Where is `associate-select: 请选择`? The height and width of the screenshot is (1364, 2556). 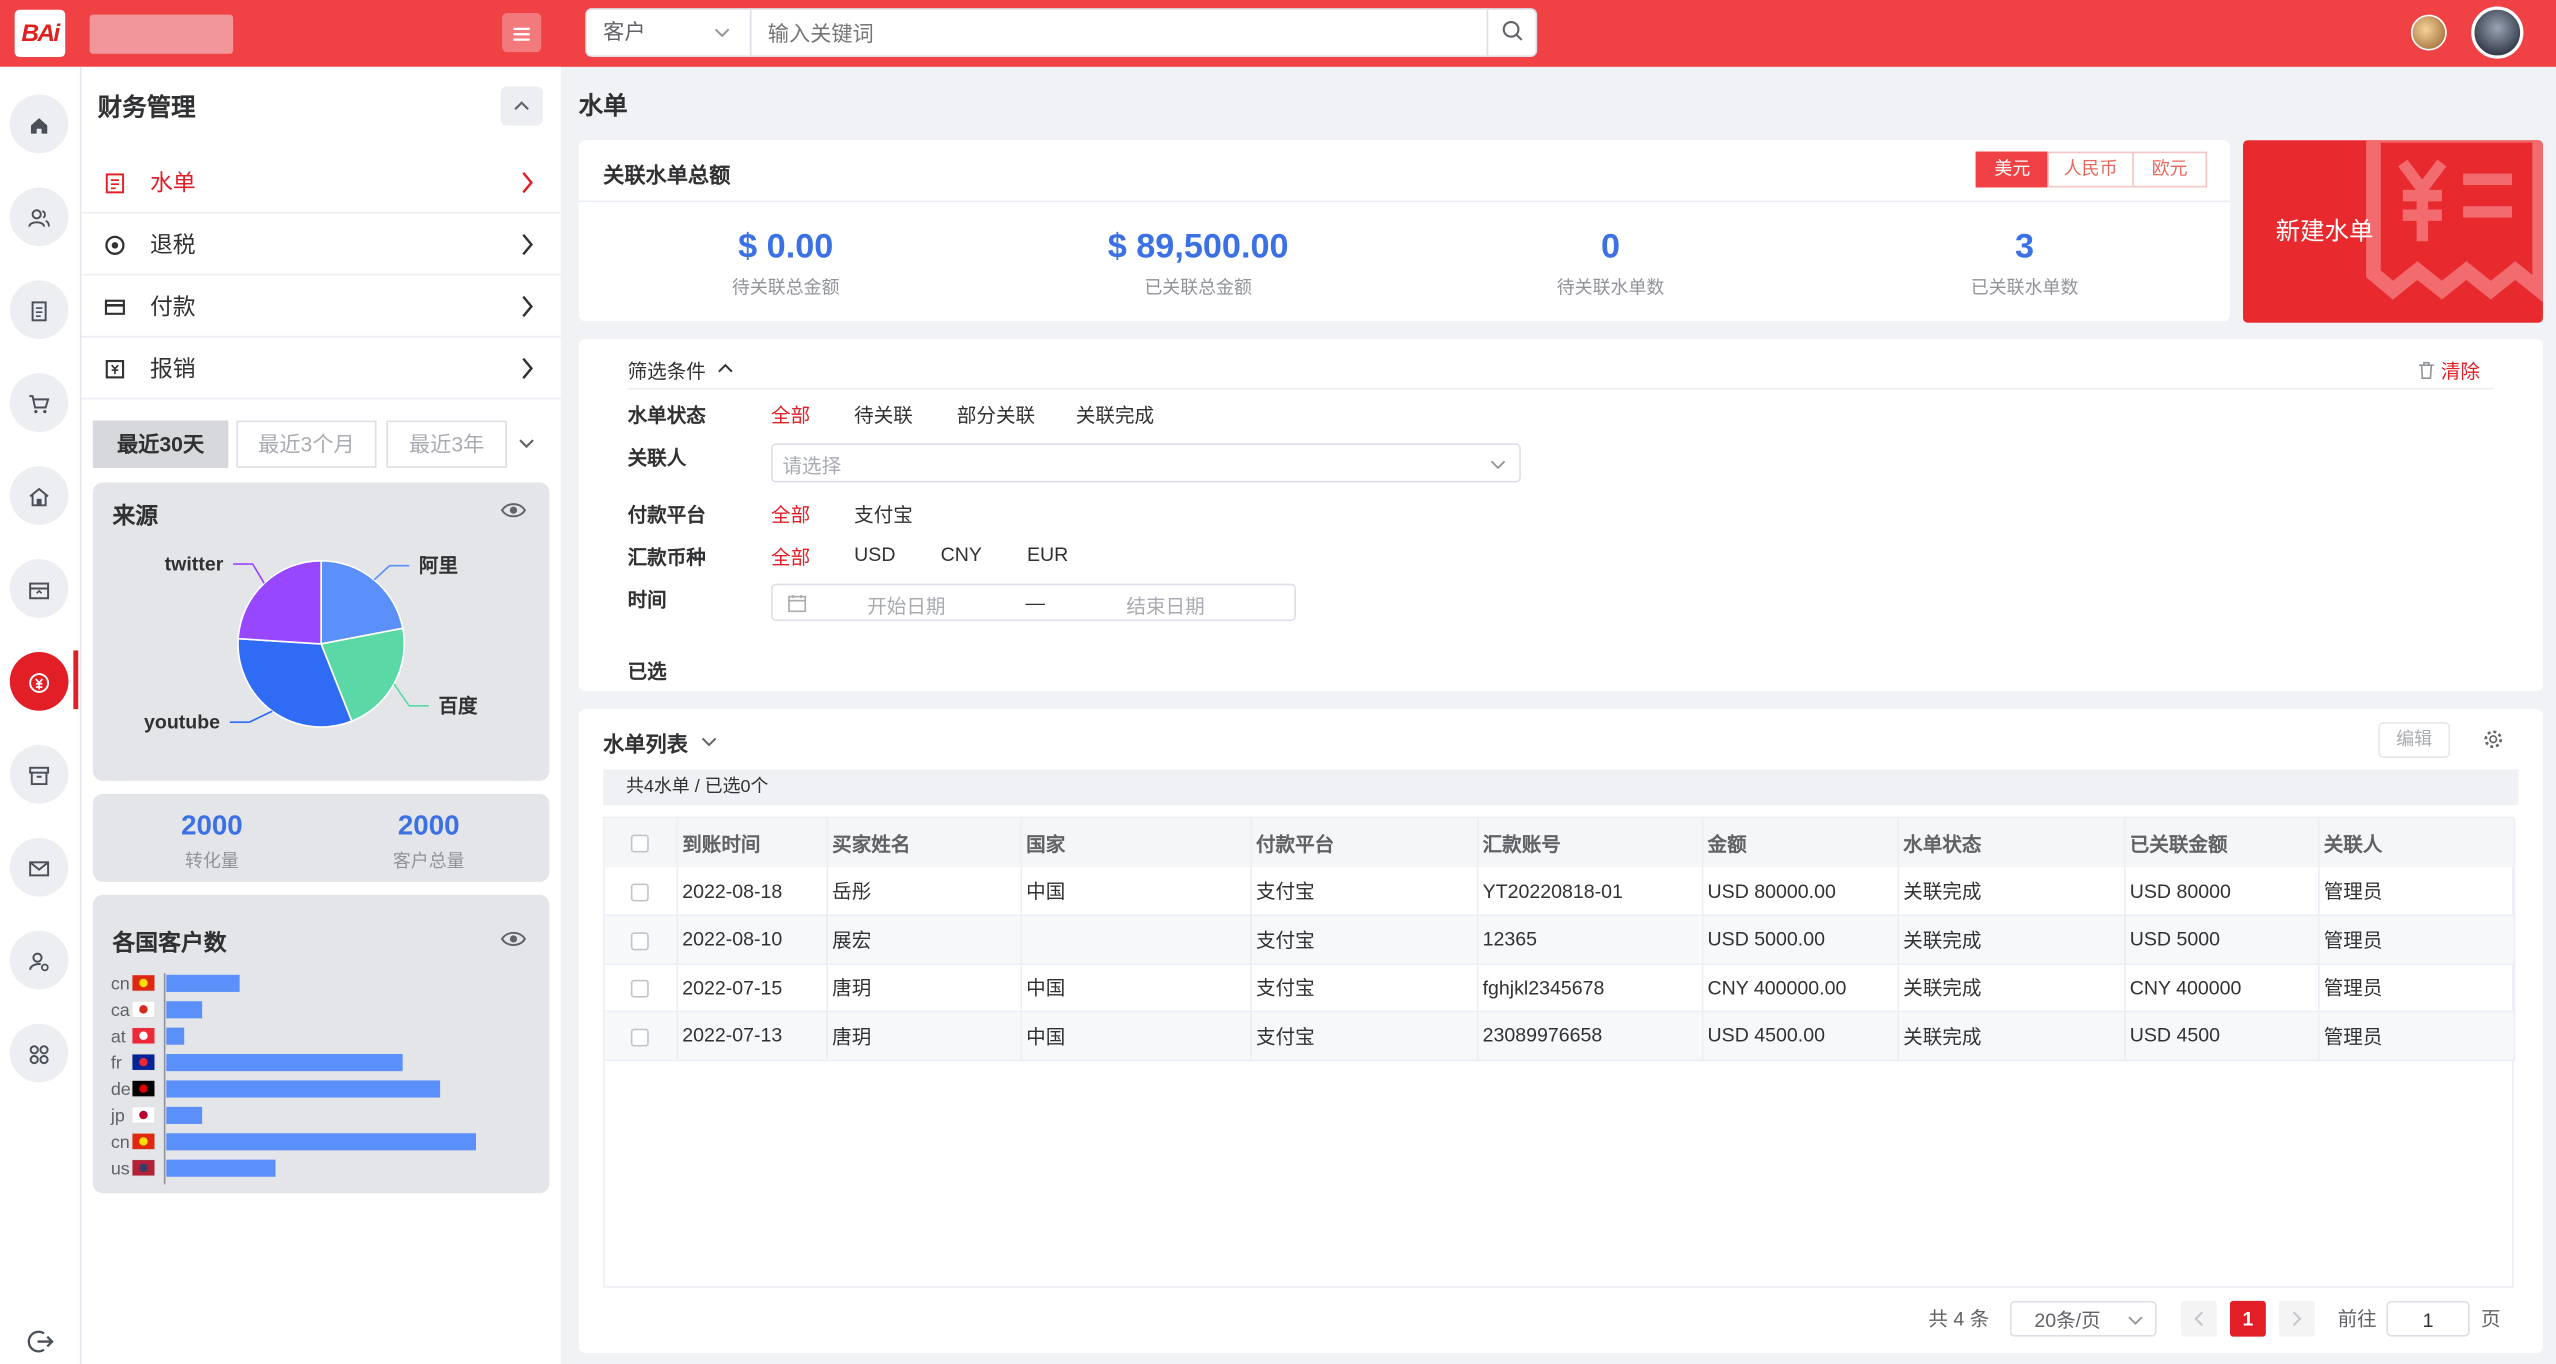
associate-select: 请选择 is located at coordinates (1146, 463).